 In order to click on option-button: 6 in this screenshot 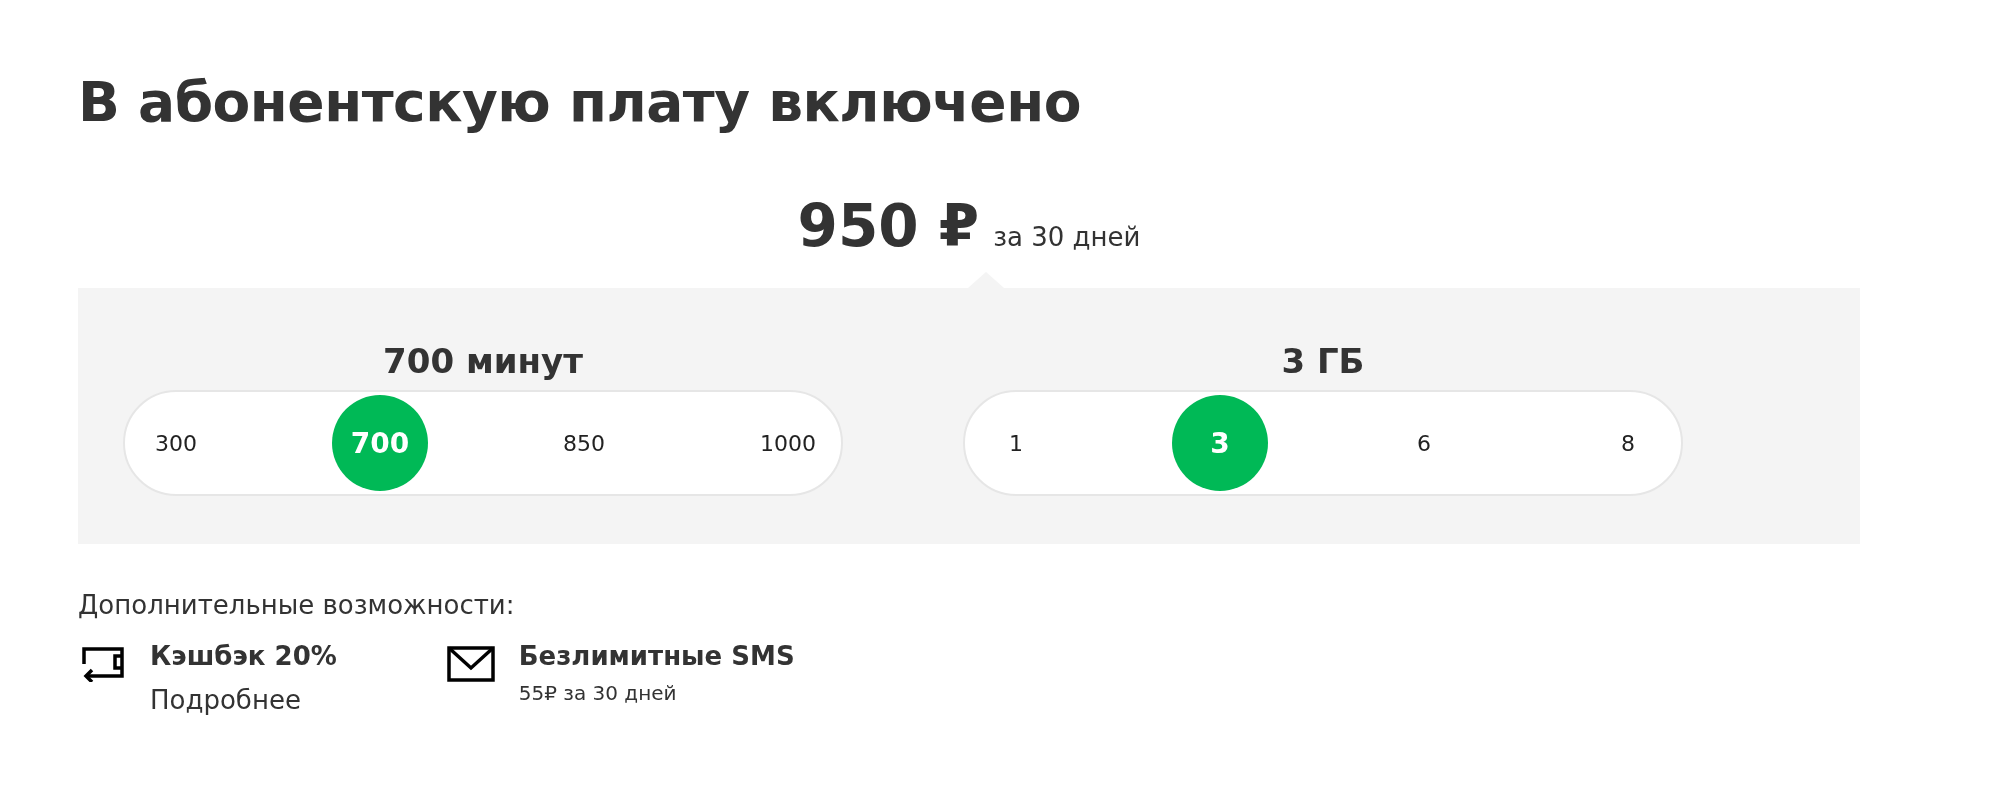, I will do `click(1424, 443)`.